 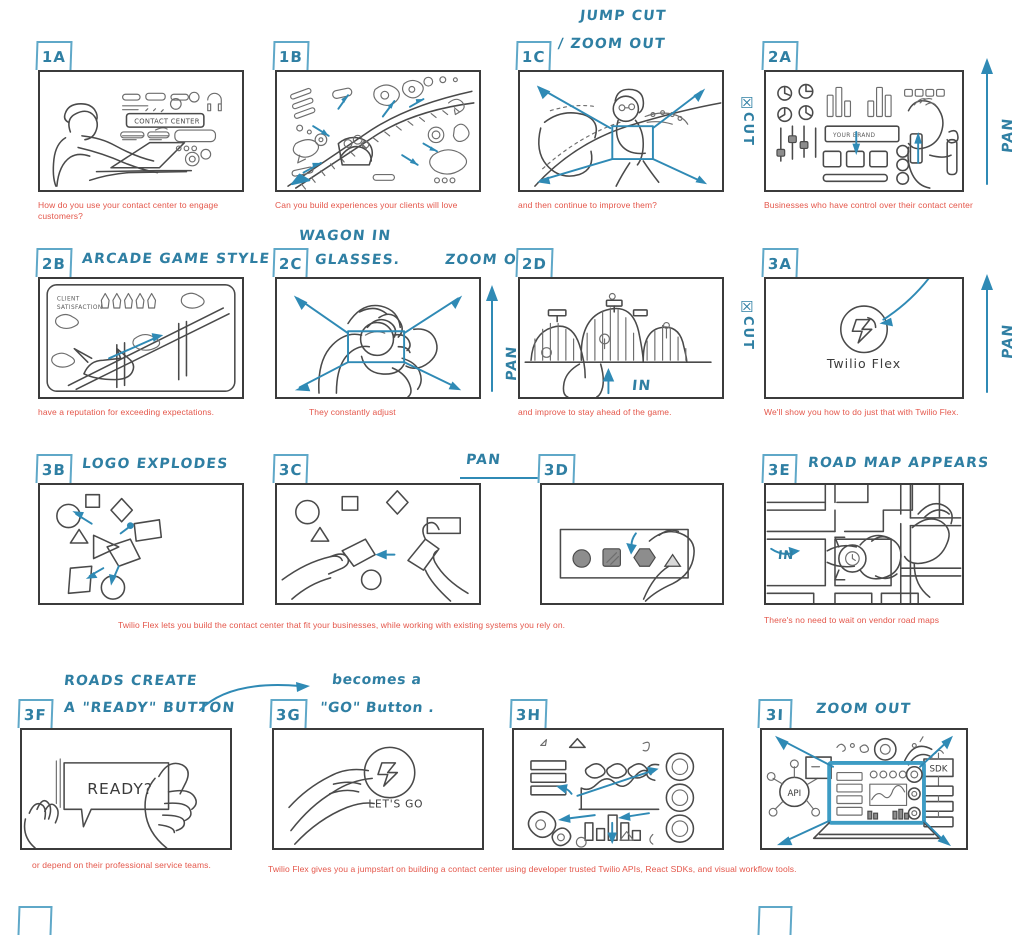 I want to click on panel-frame: CONTACT CENTER, so click(x=141, y=131).